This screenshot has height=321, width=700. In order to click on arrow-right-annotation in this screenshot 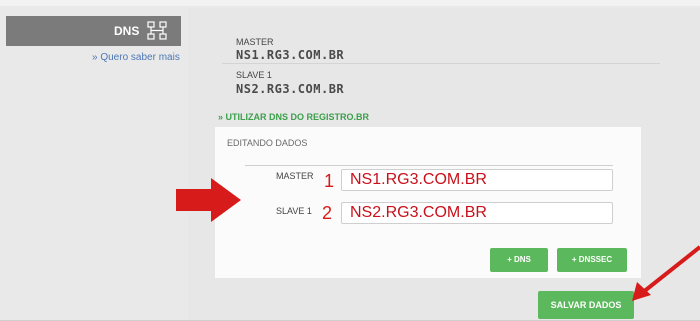, I will do `click(208, 200)`.